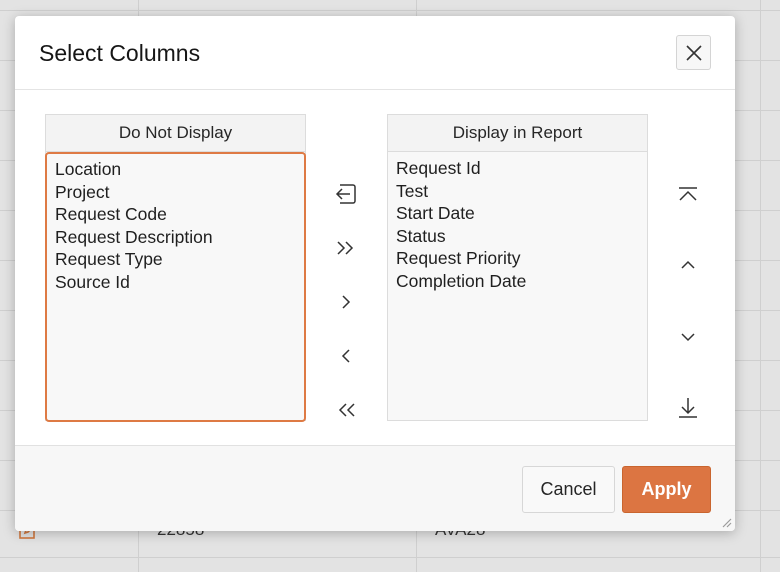  I want to click on move-right-button, so click(346, 302).